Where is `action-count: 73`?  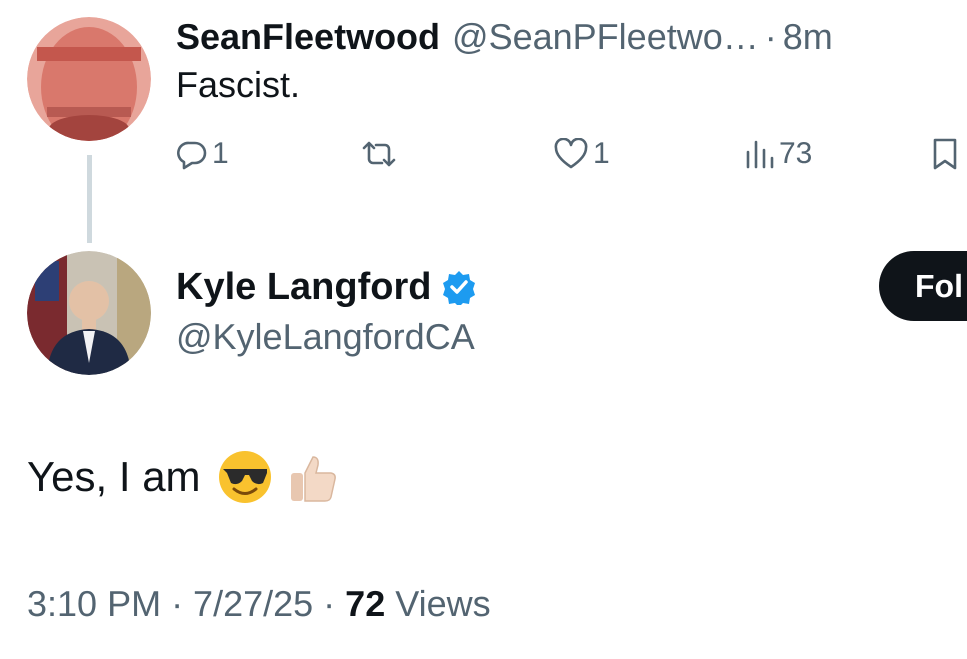 action-count: 73 is located at coordinates (795, 154).